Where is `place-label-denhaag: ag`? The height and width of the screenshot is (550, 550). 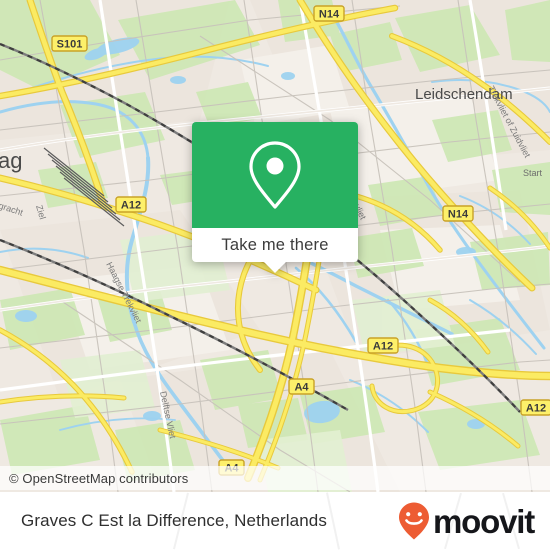 place-label-denhaag: ag is located at coordinates (11, 160).